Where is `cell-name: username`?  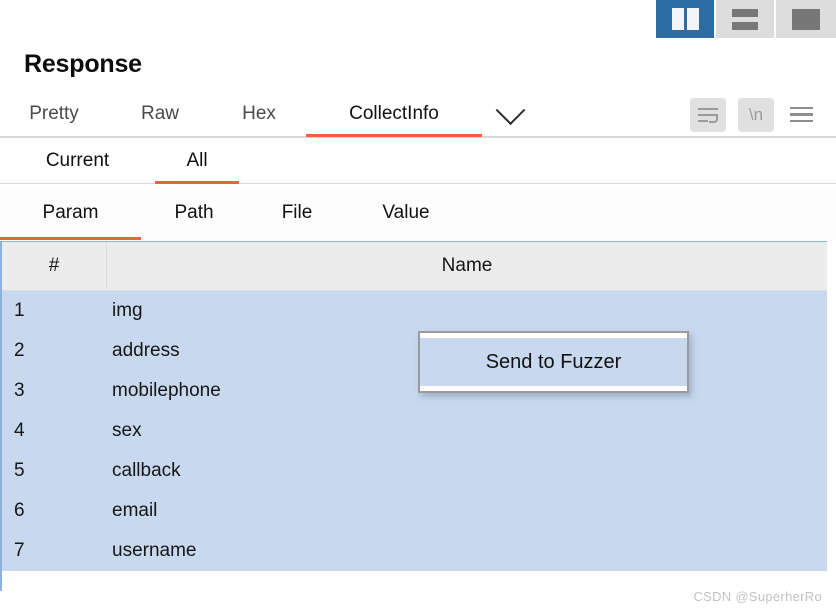 cell-name: username is located at coordinates (154, 550).